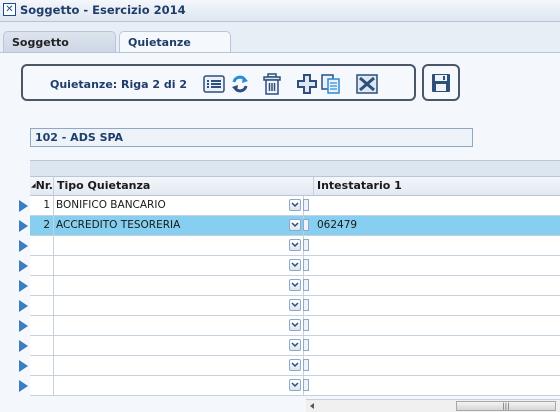 This screenshot has width=560, height=412. What do you see at coordinates (59, 41) in the screenshot?
I see `tab-soggetto: Soggetto` at bounding box center [59, 41].